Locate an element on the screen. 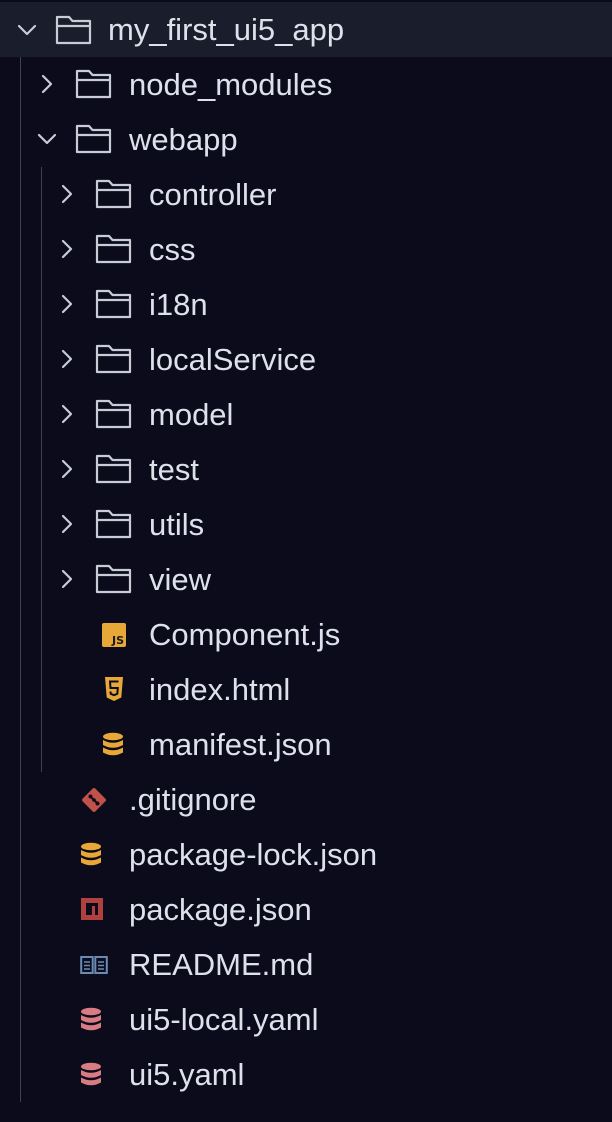 The height and width of the screenshot is (1122, 612). tree-folder-node-modules: node_modules is located at coordinates (306, 84).